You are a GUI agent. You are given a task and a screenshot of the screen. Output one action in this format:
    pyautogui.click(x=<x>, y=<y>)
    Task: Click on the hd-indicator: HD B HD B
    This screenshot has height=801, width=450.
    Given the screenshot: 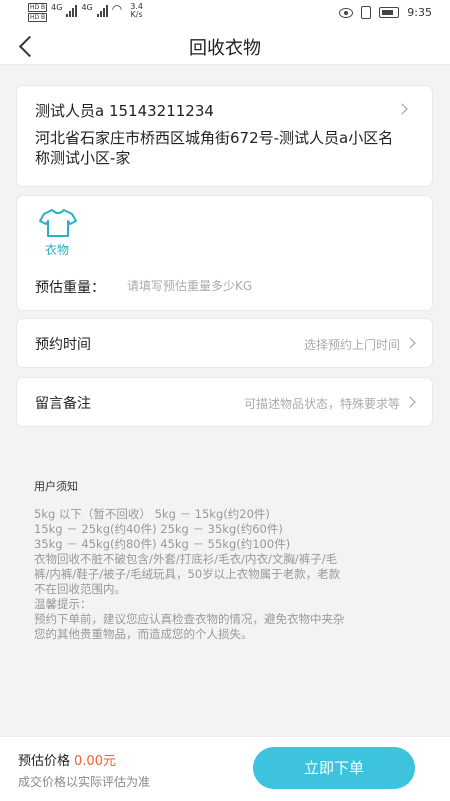 What is the action you would take?
    pyautogui.click(x=38, y=12)
    